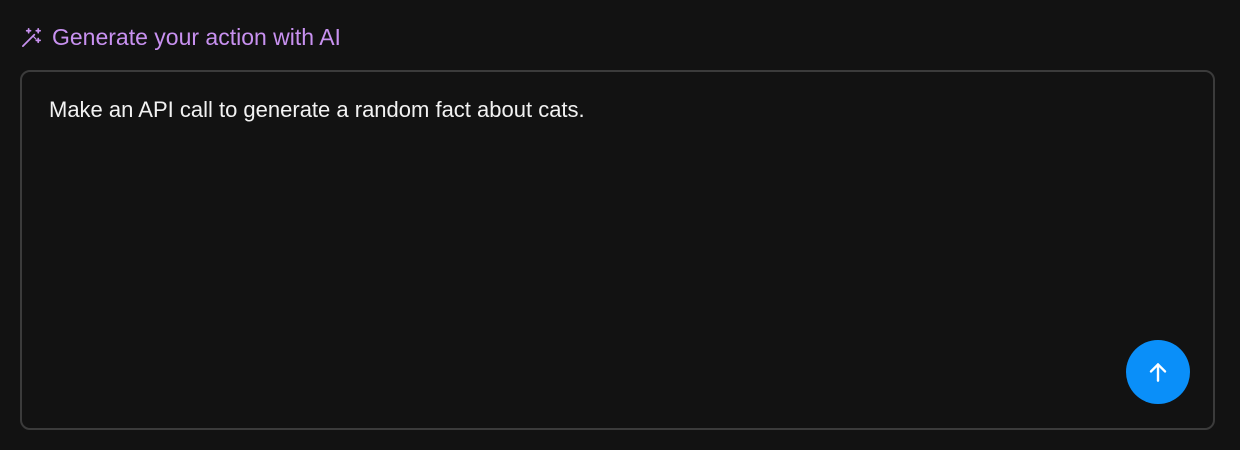 The height and width of the screenshot is (450, 1240). What do you see at coordinates (196, 37) in the screenshot?
I see `section-title: Generate your action with AI` at bounding box center [196, 37].